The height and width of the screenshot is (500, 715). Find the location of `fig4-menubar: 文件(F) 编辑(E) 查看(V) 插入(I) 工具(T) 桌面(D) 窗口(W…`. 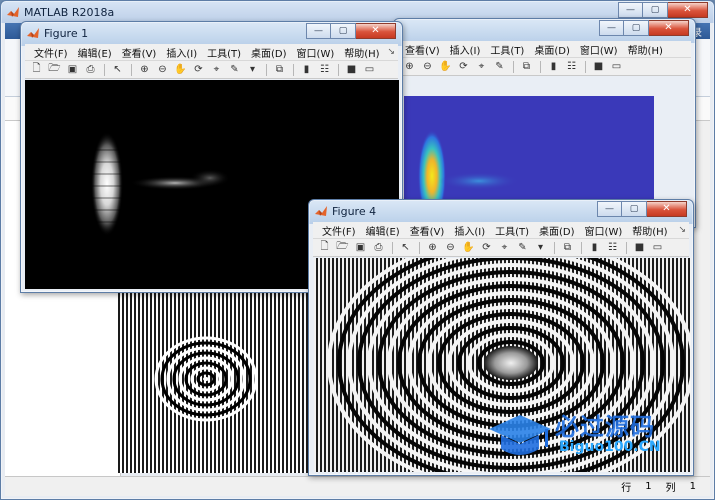

fig4-menubar: 文件(F) 编辑(E) 查看(V) 插入(I) 工具(T) 桌面(D) 窗口(W… is located at coordinates (501, 230).